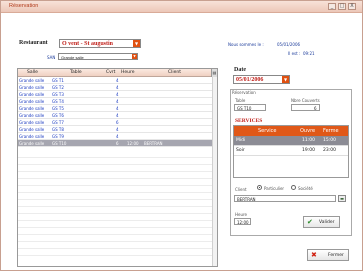 Image resolution: width=363 pixels, height=271 pixels. I want to click on heure-field: 12:00, so click(242, 221).